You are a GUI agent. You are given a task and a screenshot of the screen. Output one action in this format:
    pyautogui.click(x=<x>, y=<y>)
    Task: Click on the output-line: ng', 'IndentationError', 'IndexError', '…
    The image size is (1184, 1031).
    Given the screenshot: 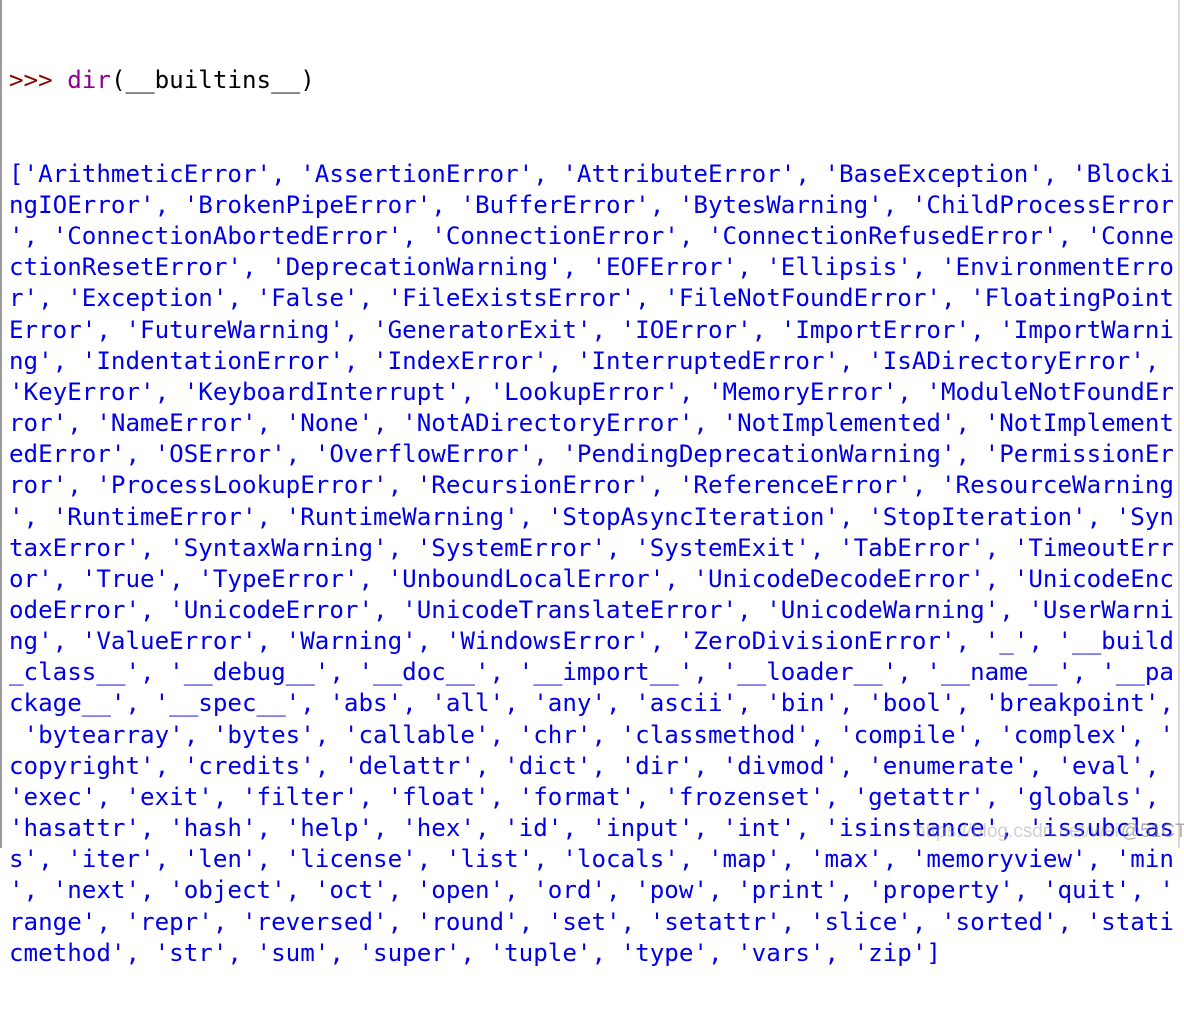 What is the action you would take?
    pyautogui.click(x=591, y=360)
    